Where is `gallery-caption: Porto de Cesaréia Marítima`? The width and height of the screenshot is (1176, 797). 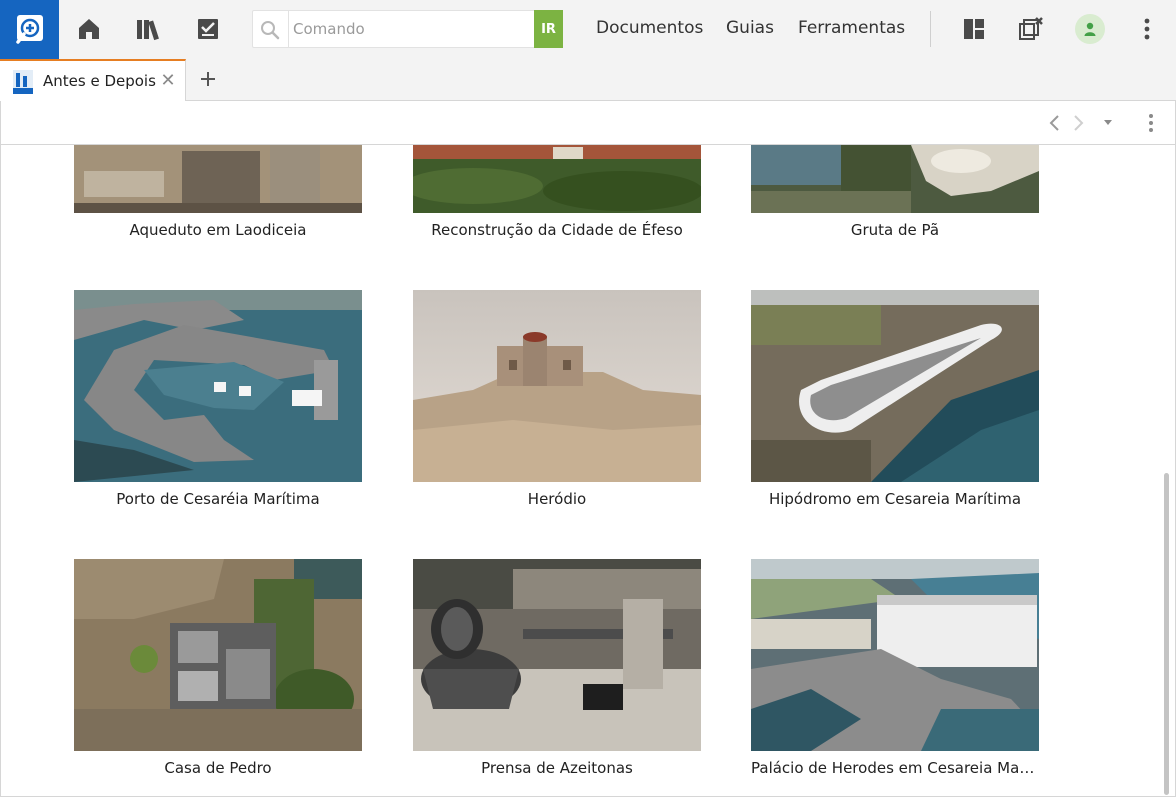 gallery-caption: Porto de Cesaréia Marítima is located at coordinates (218, 499).